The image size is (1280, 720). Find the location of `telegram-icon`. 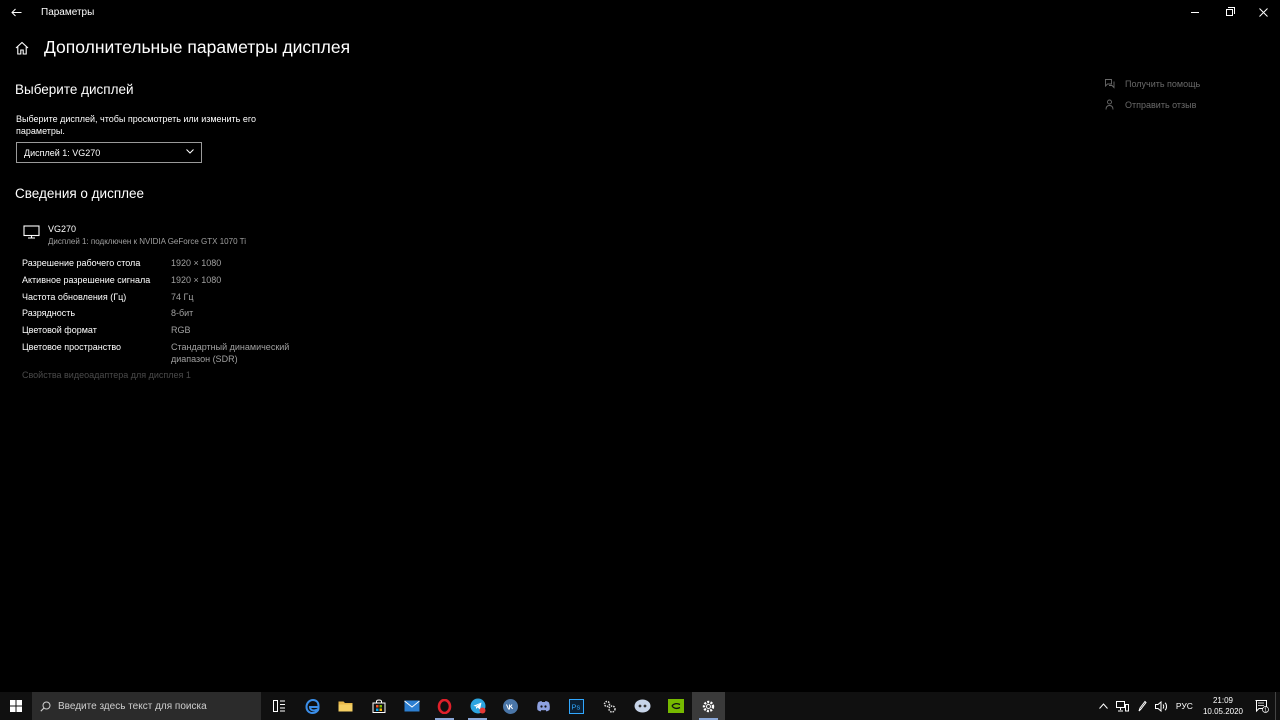

telegram-icon is located at coordinates (477, 706).